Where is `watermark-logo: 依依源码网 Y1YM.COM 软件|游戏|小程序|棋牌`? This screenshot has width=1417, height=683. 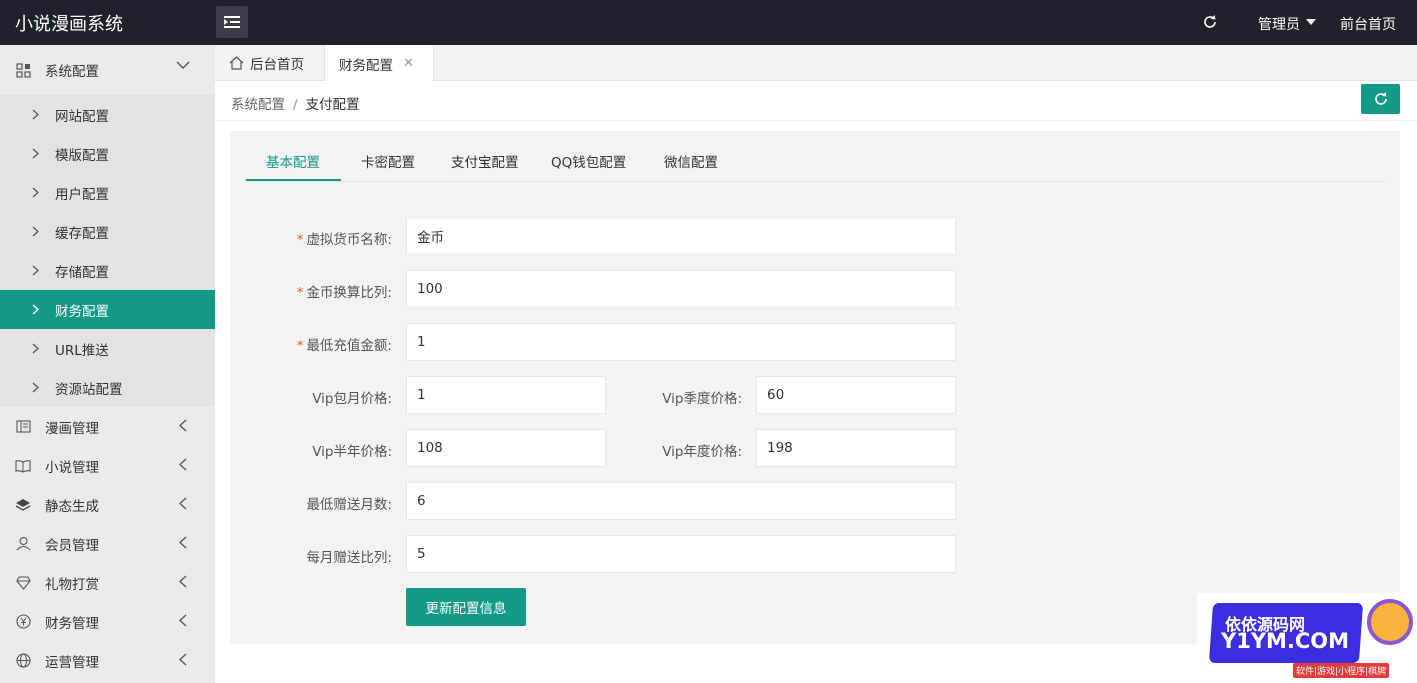 watermark-logo: 依依源码网 Y1YM.COM 软件|游戏|小程序|棋牌 is located at coordinates (1307, 638).